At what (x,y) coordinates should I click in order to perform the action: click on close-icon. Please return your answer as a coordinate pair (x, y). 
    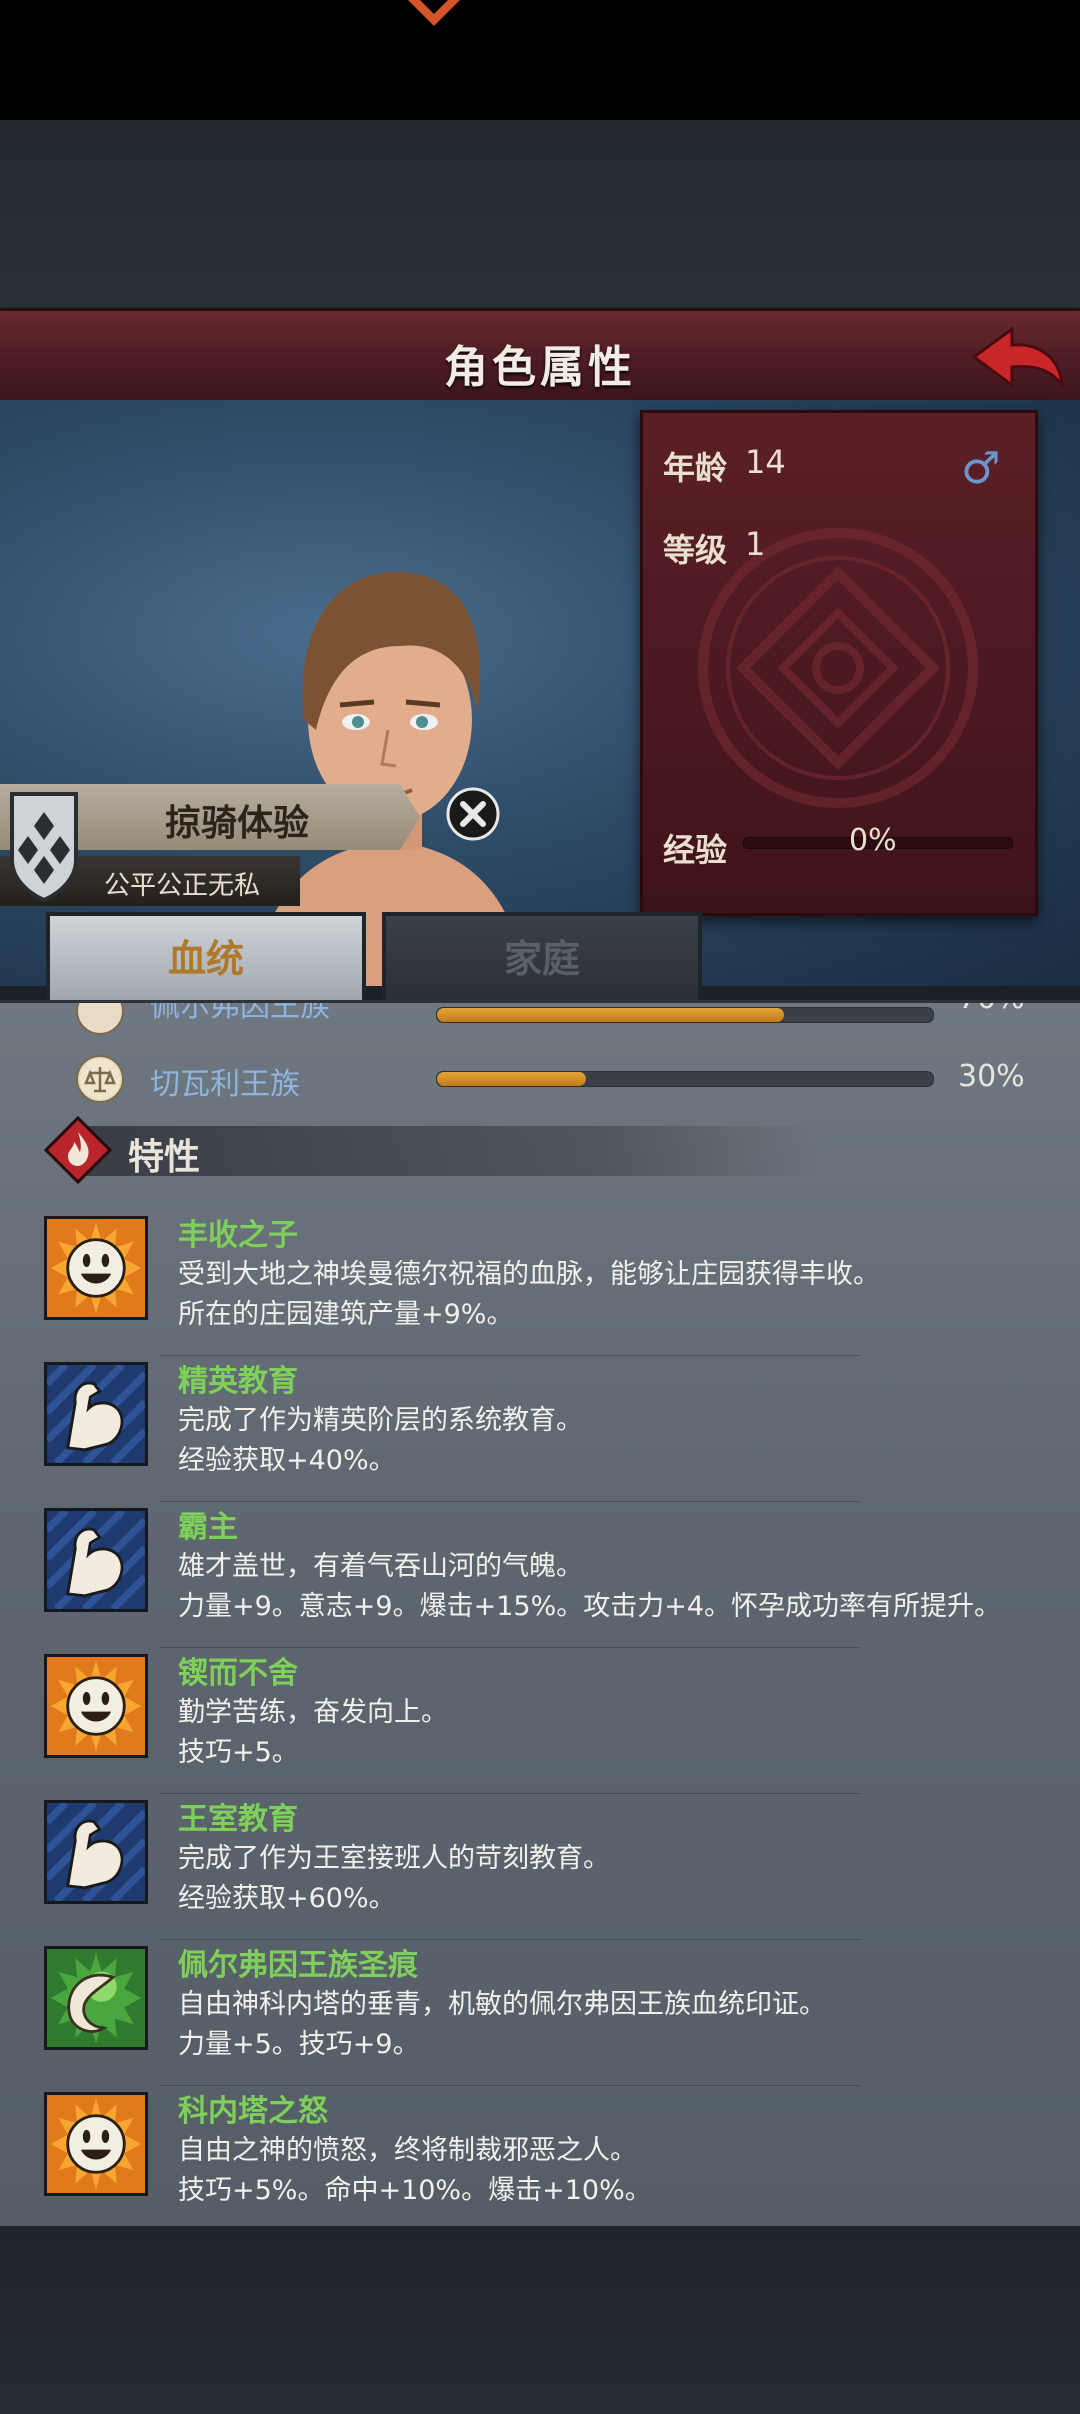
    Looking at the image, I should click on (473, 814).